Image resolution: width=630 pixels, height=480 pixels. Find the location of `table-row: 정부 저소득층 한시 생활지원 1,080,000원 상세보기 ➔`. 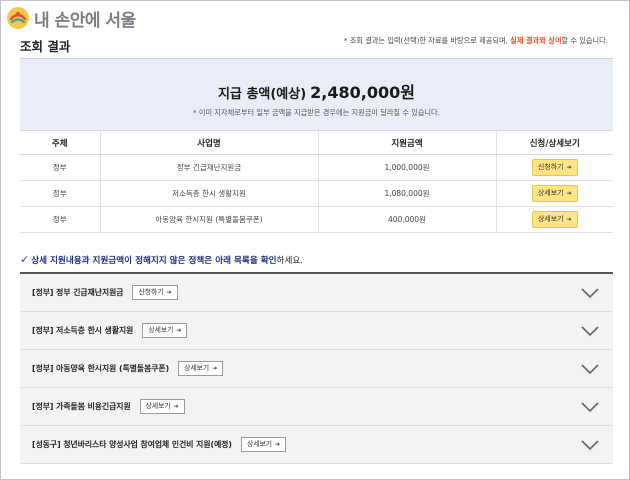

table-row: 정부 저소득층 한시 생활지원 1,080,000원 상세보기 ➔ is located at coordinates (316, 193).